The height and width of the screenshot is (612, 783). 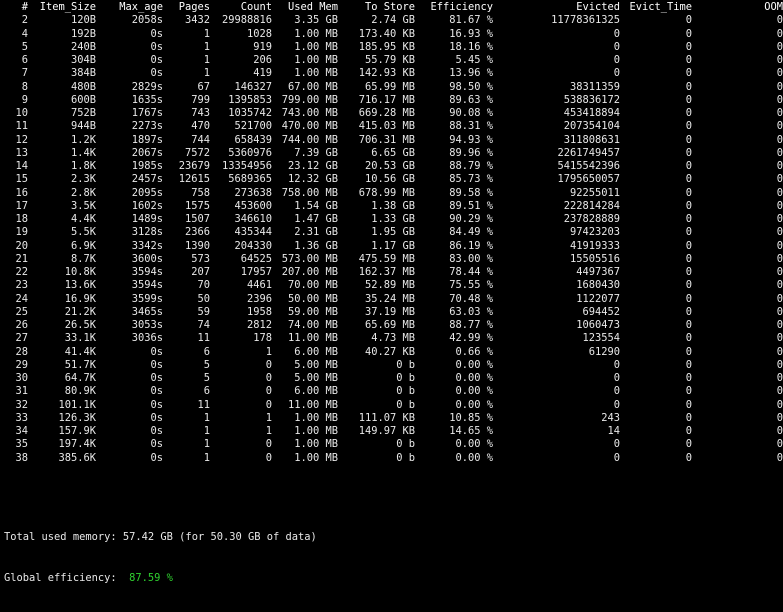 I want to click on cell-to-store: 185.95 KB, so click(x=386, y=46).